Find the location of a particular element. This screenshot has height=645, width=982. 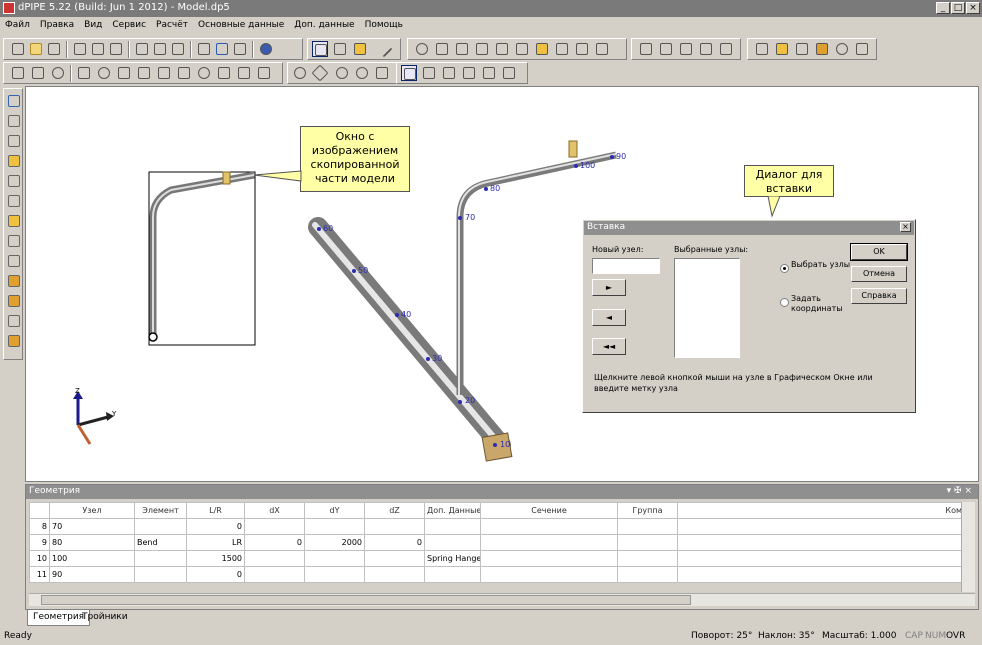

chart-icon is located at coordinates (489, 73).